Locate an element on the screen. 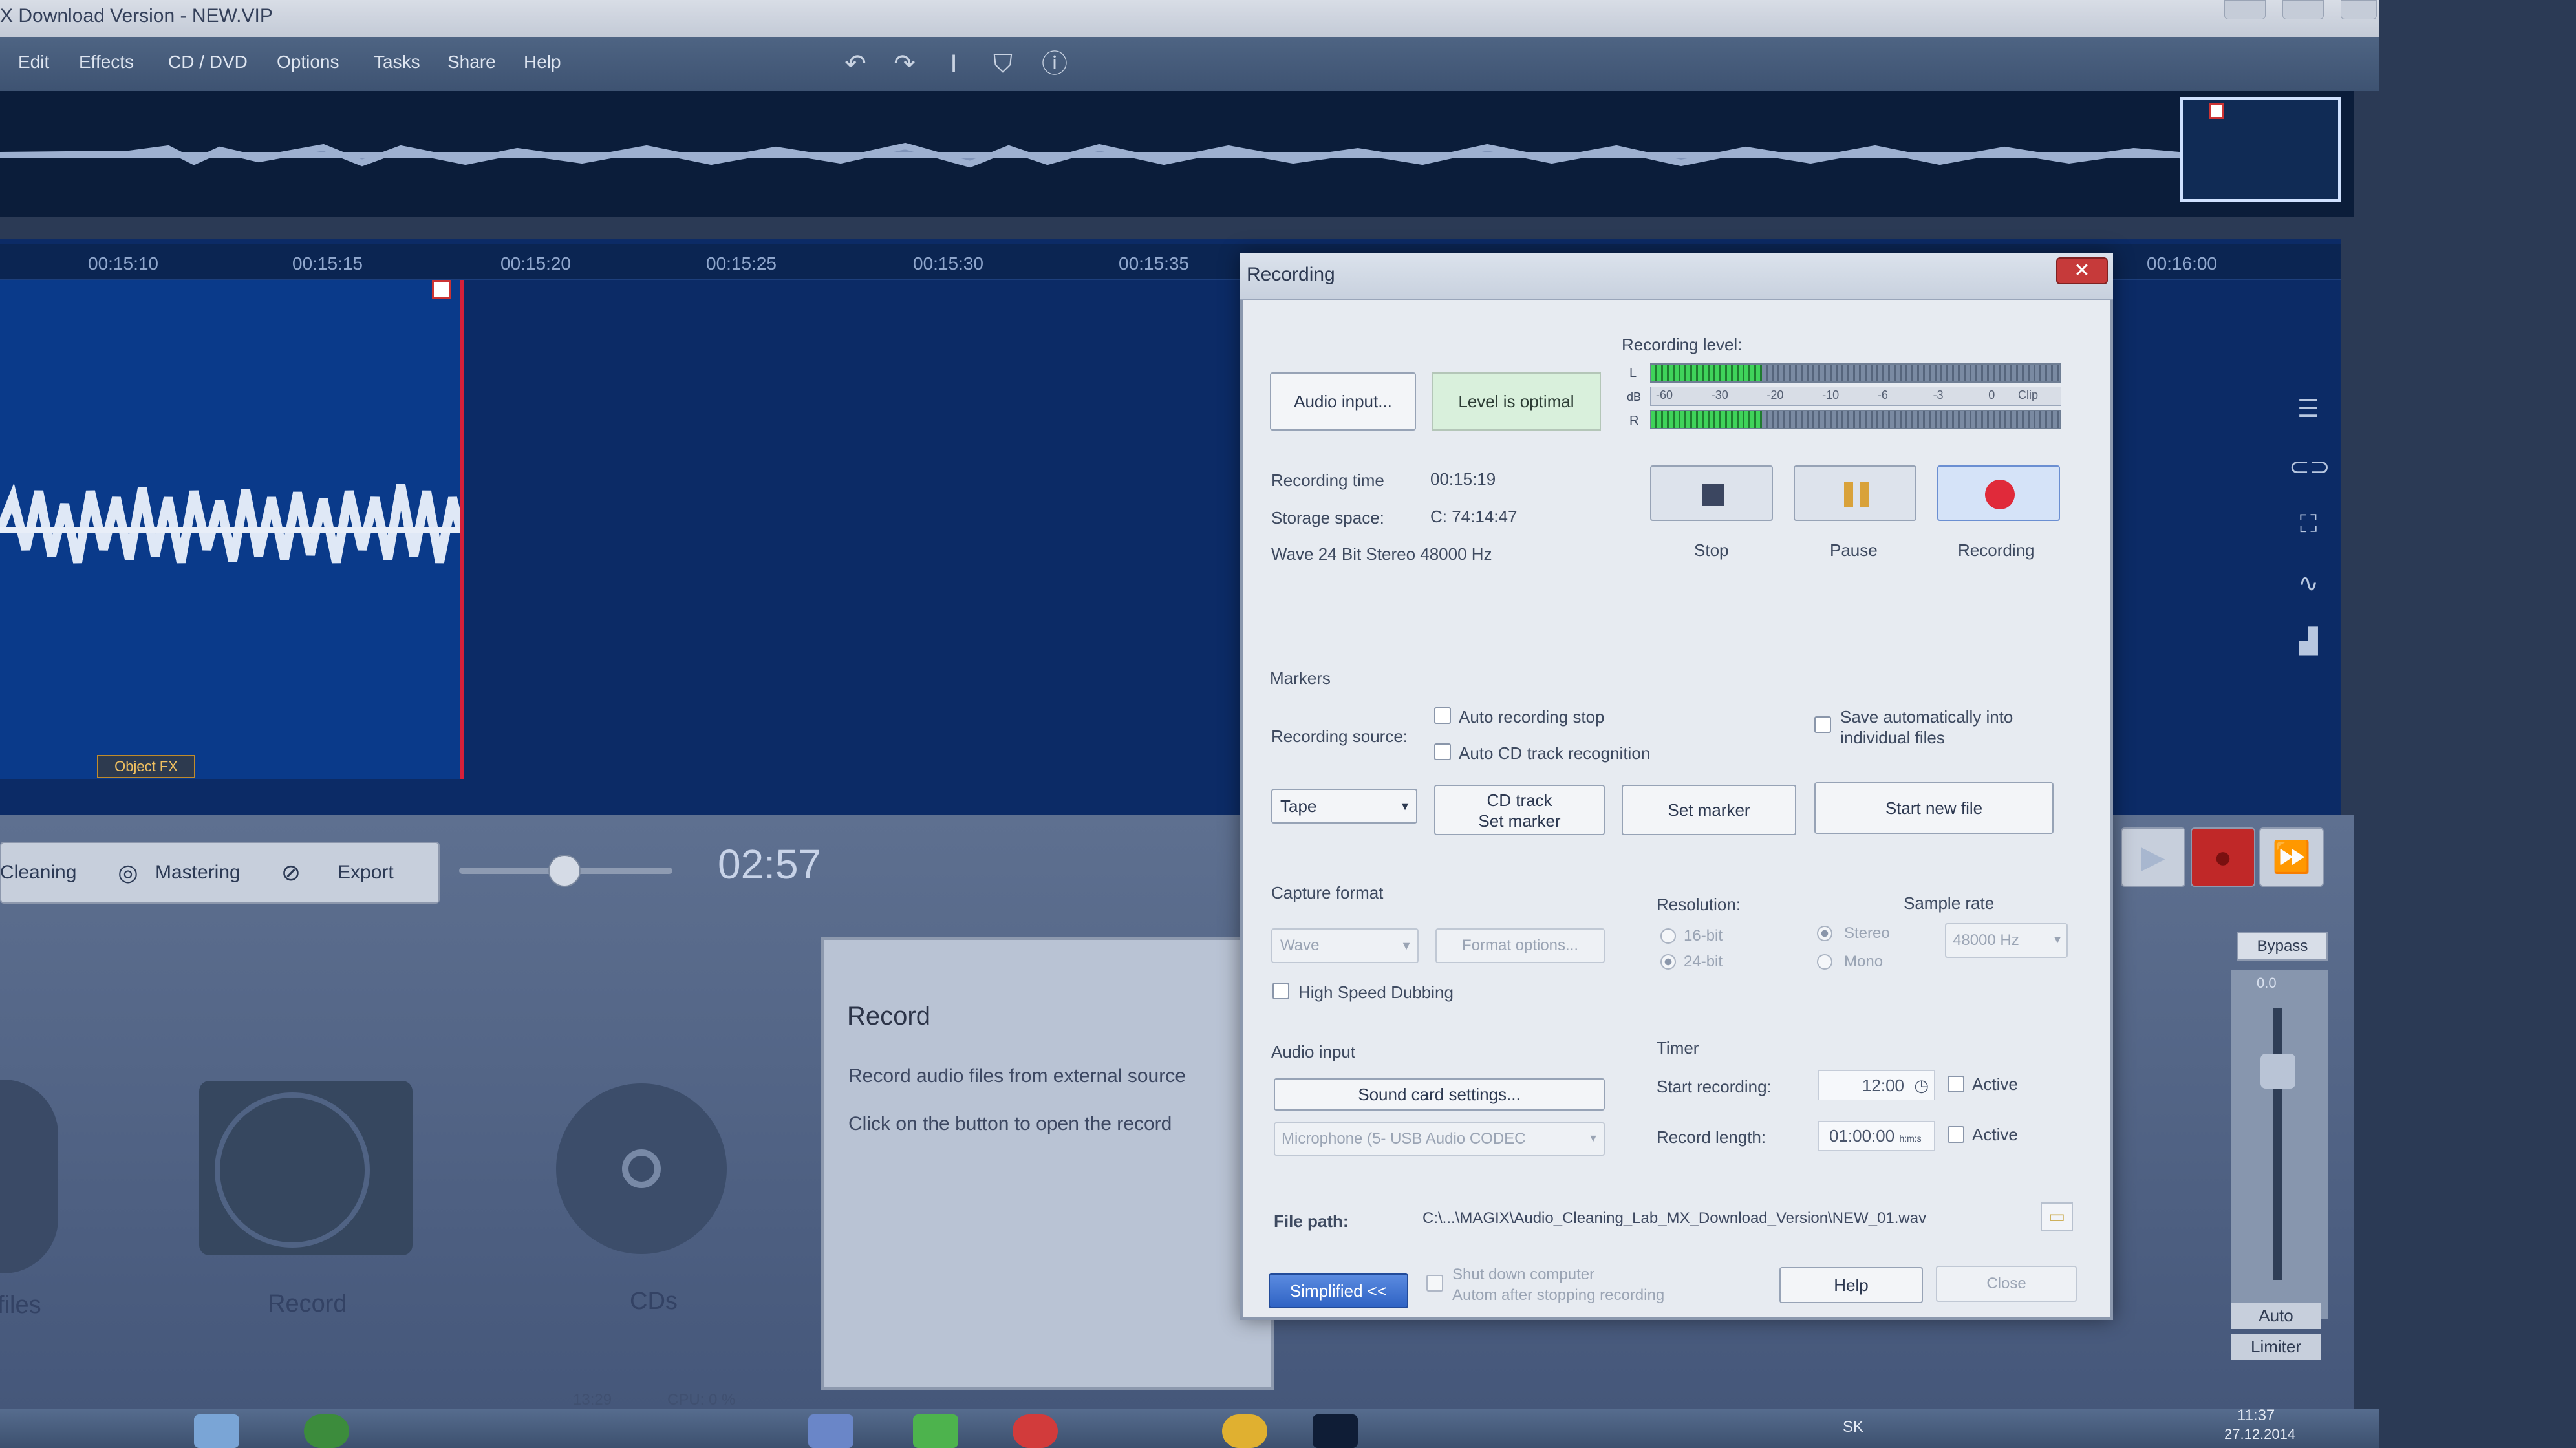 Image resolution: width=2576 pixels, height=1448 pixels. res-24-label: 24-bit is located at coordinates (1703, 962).